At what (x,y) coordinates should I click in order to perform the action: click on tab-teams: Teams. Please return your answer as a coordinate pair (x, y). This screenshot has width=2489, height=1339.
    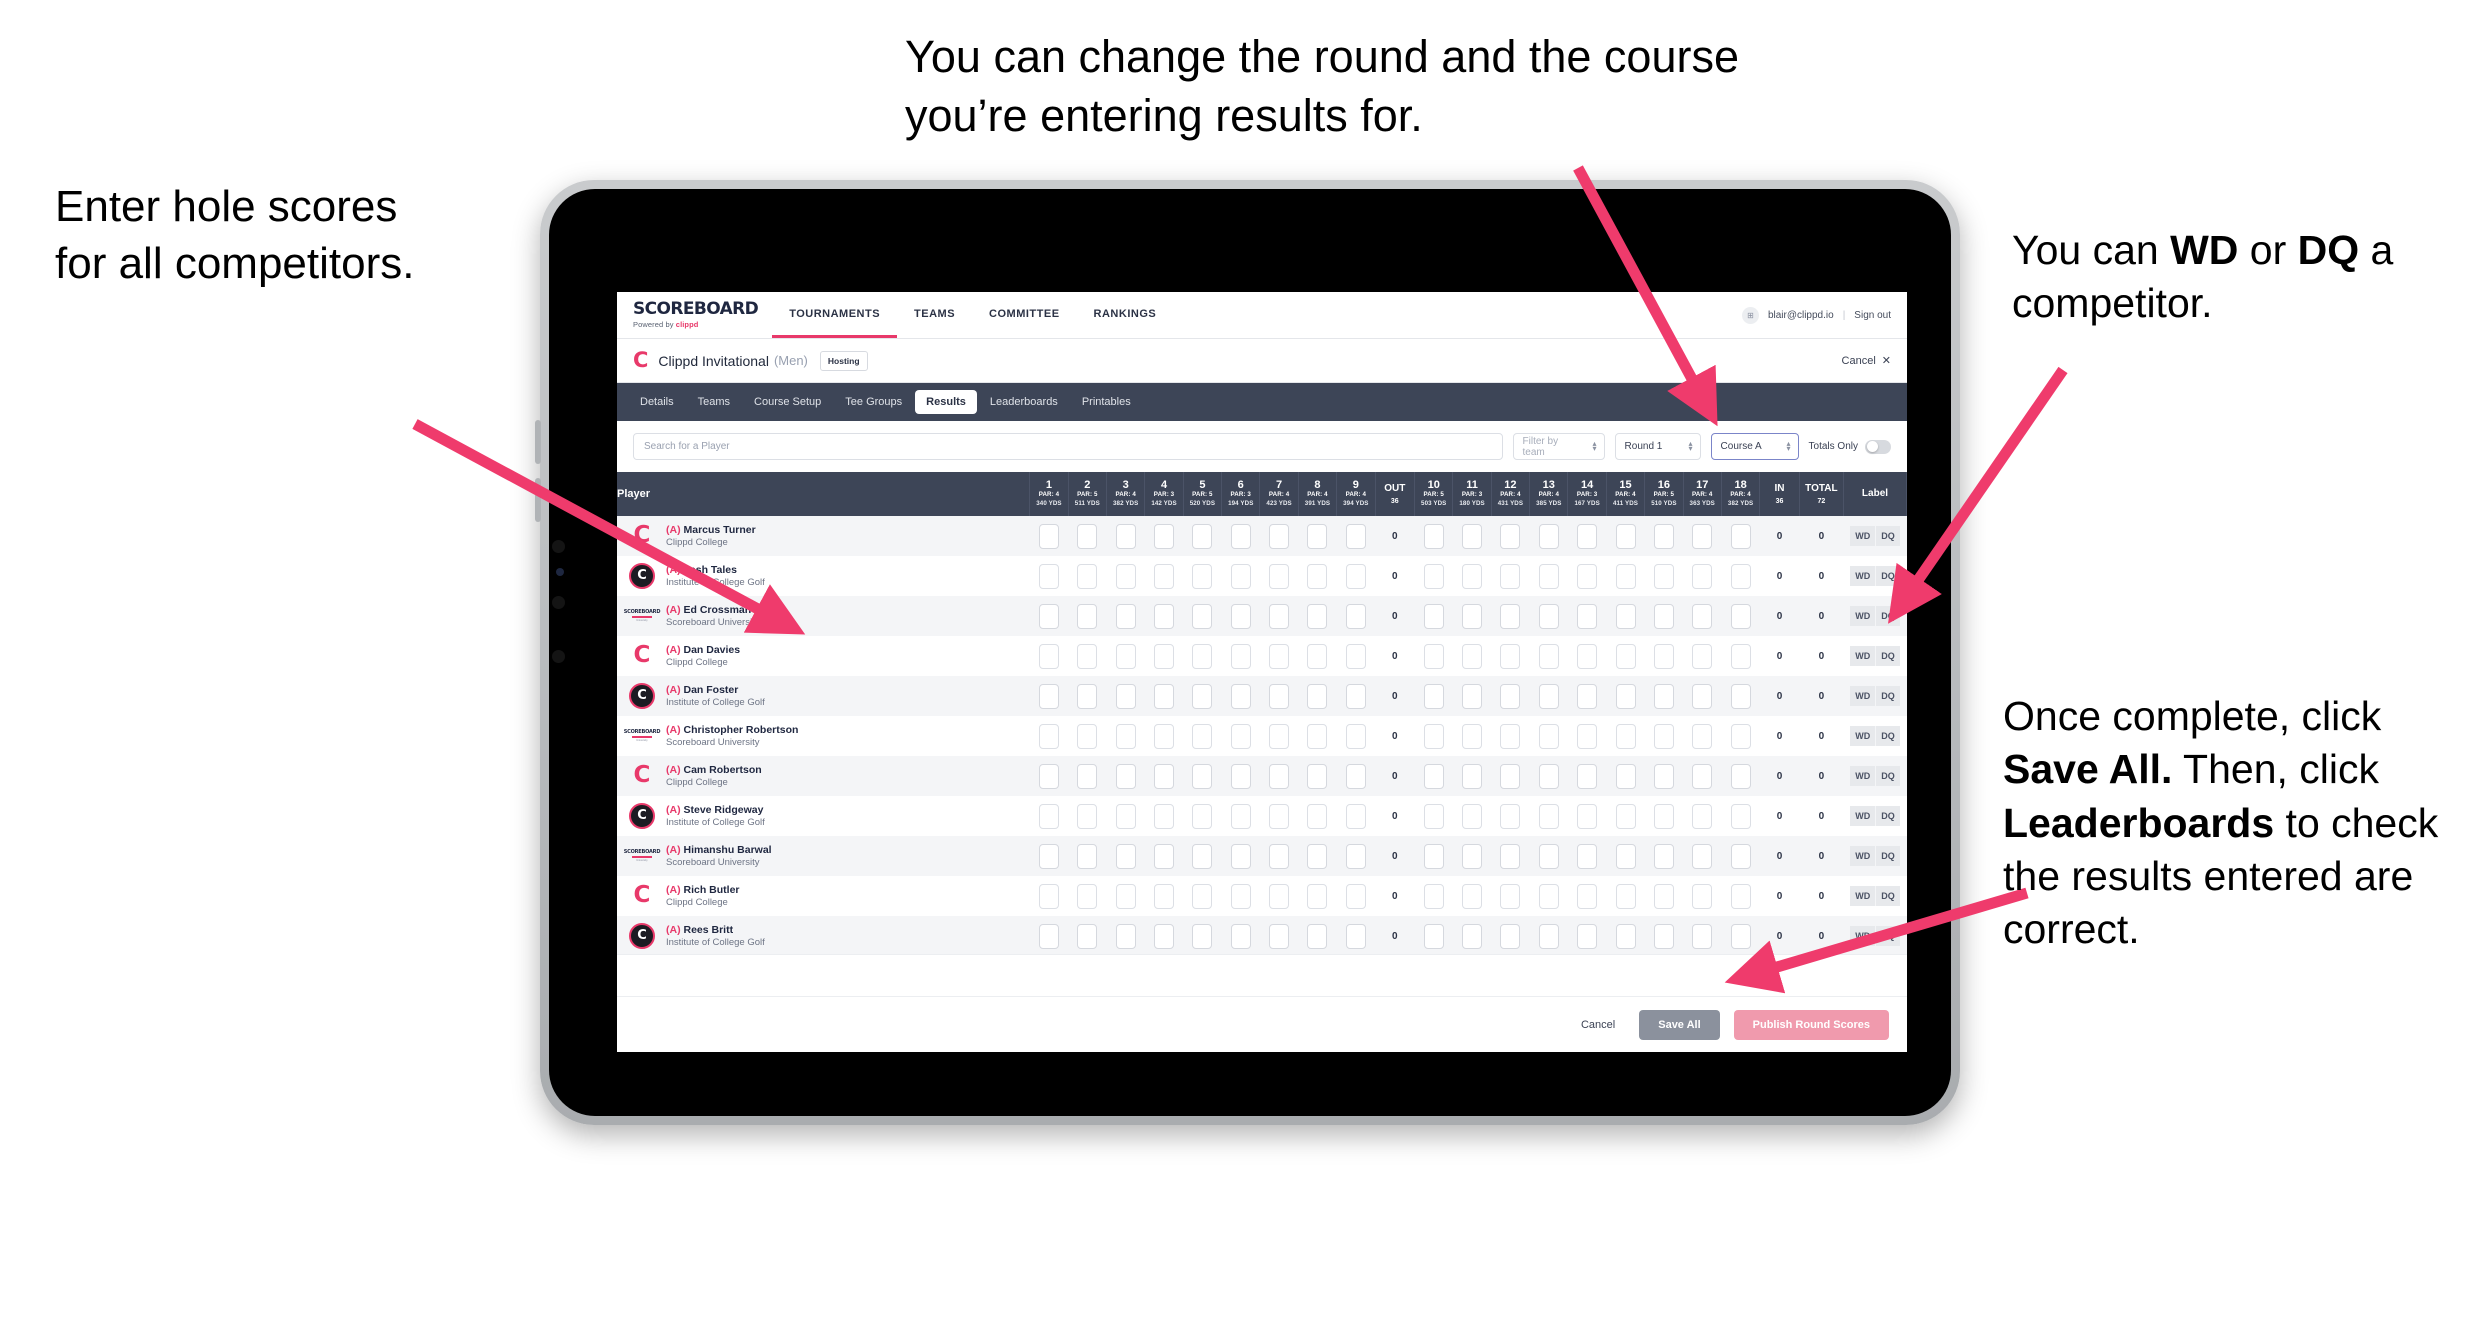
    Looking at the image, I should click on (714, 402).